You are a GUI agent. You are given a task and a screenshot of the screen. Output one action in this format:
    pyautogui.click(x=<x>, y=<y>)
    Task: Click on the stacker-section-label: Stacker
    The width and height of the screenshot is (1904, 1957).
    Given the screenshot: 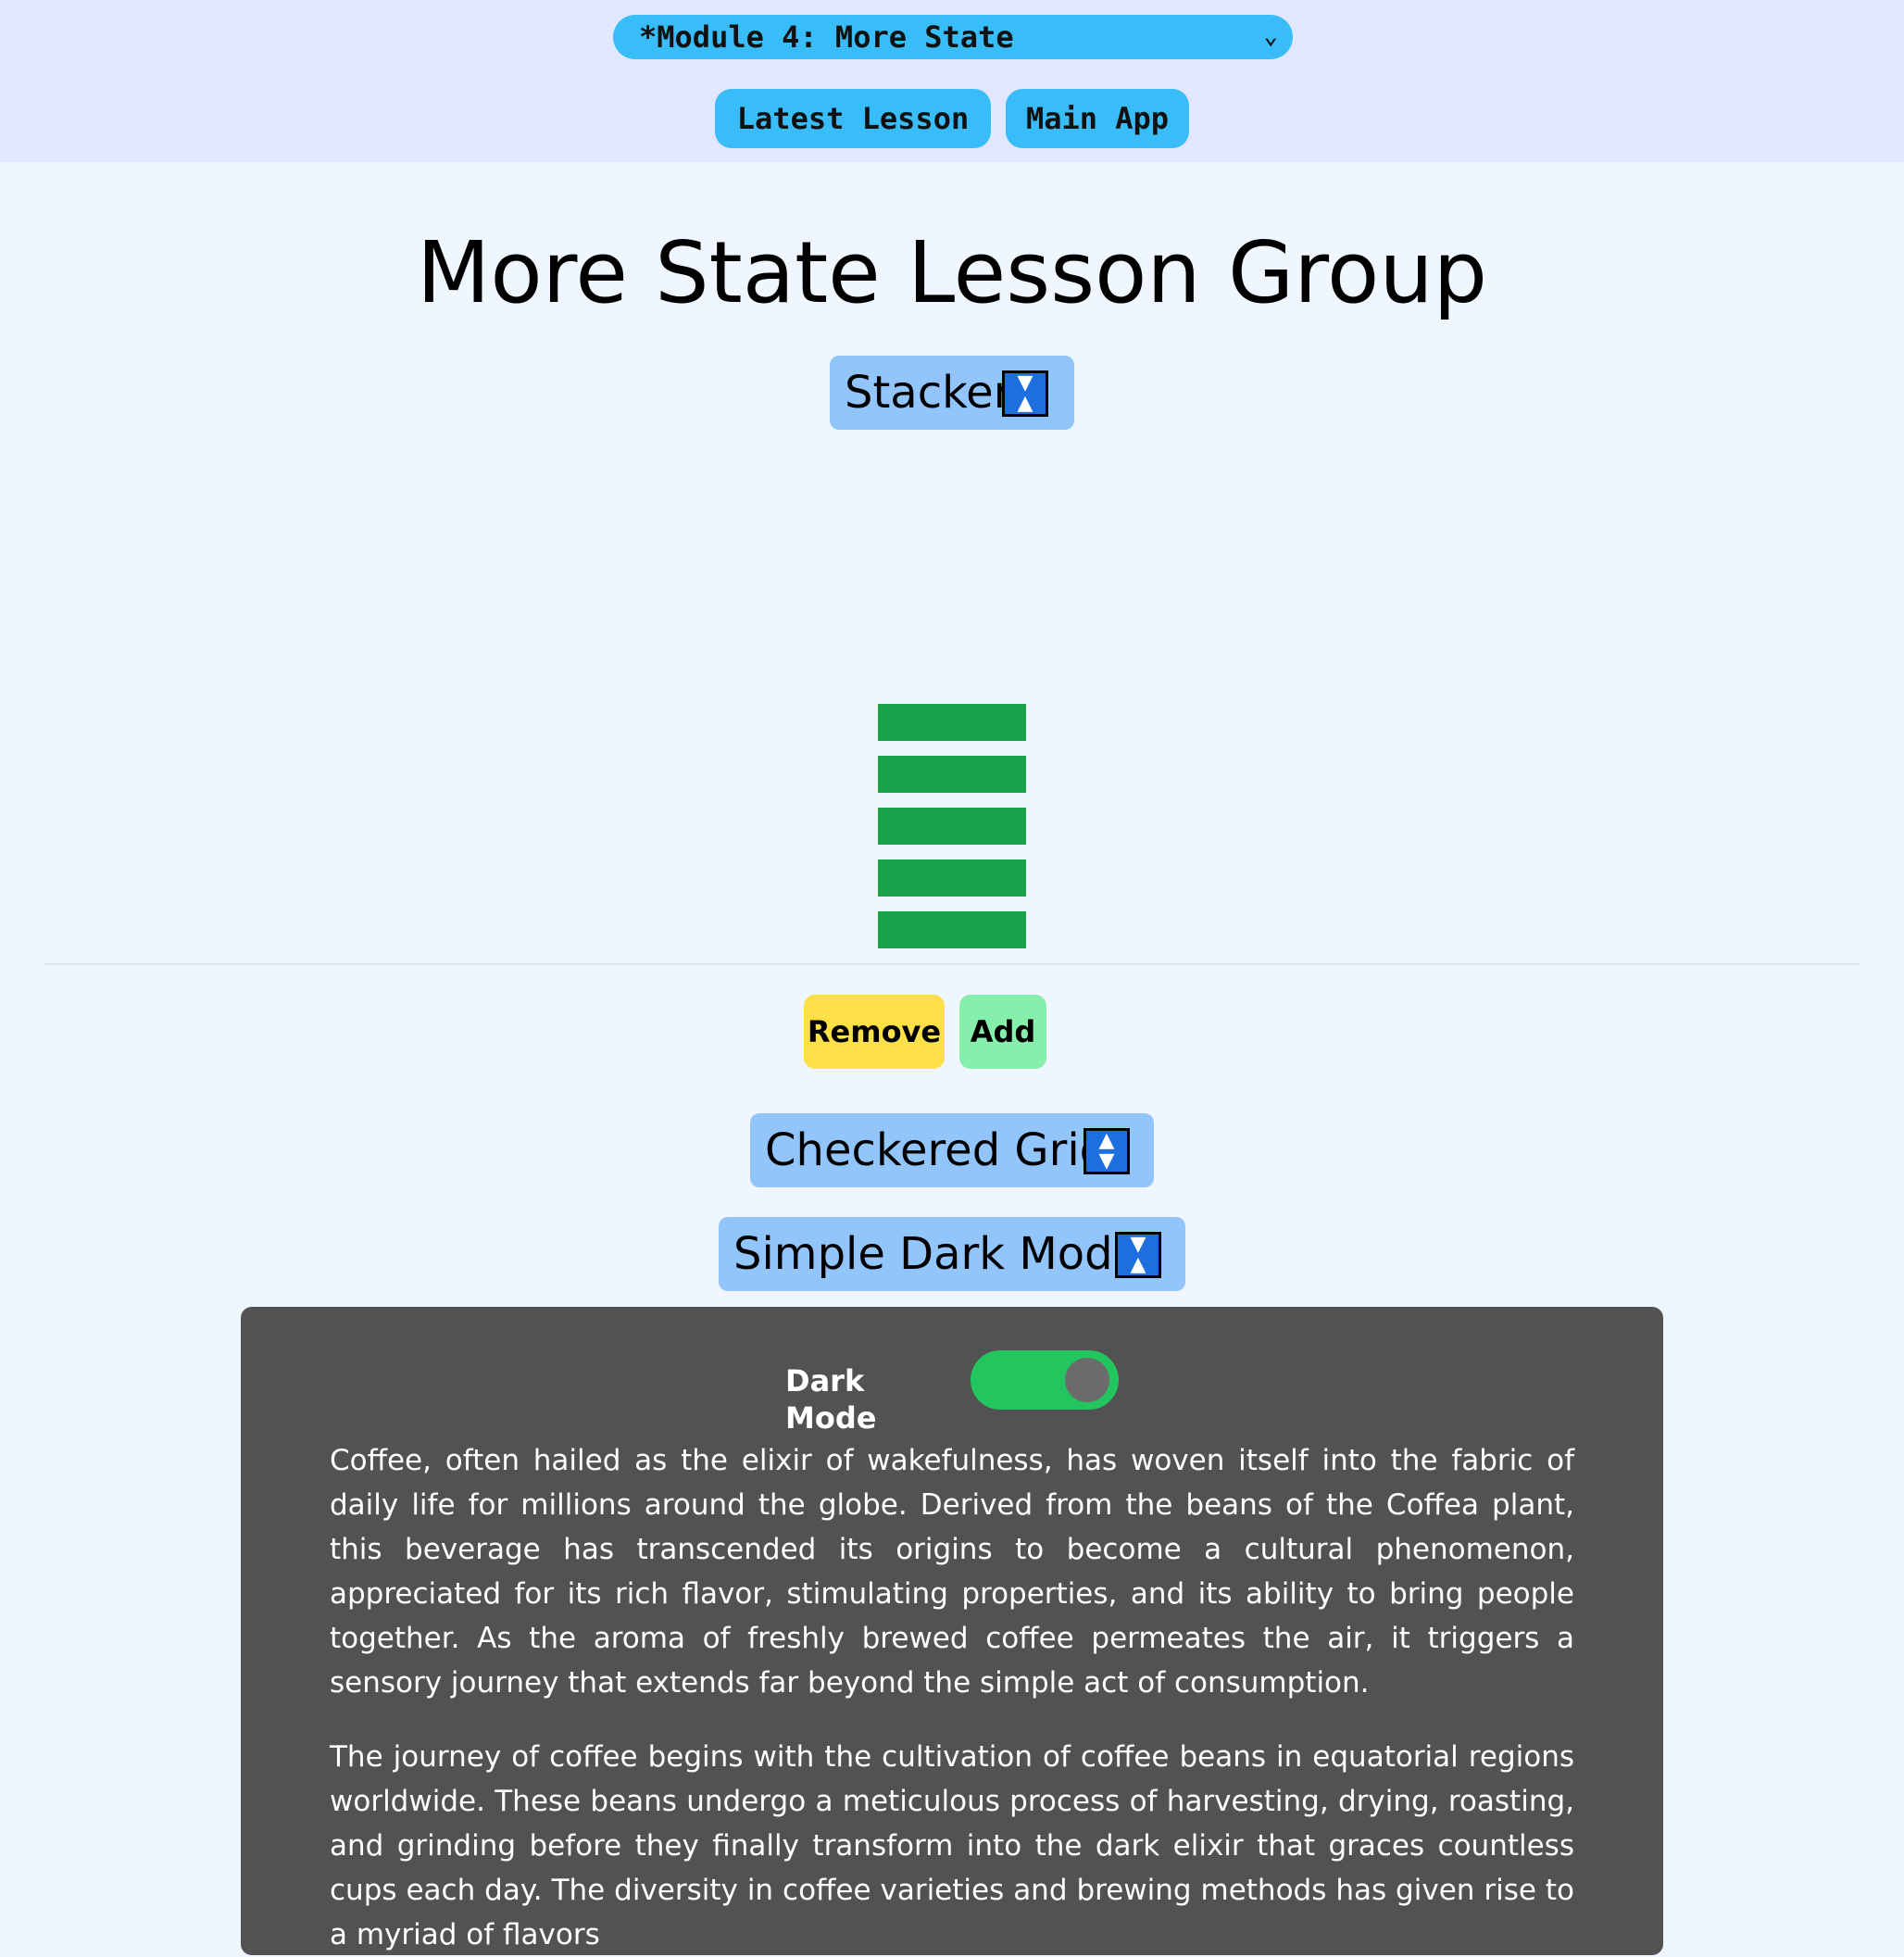 What is the action you would take?
    pyautogui.click(x=928, y=393)
    